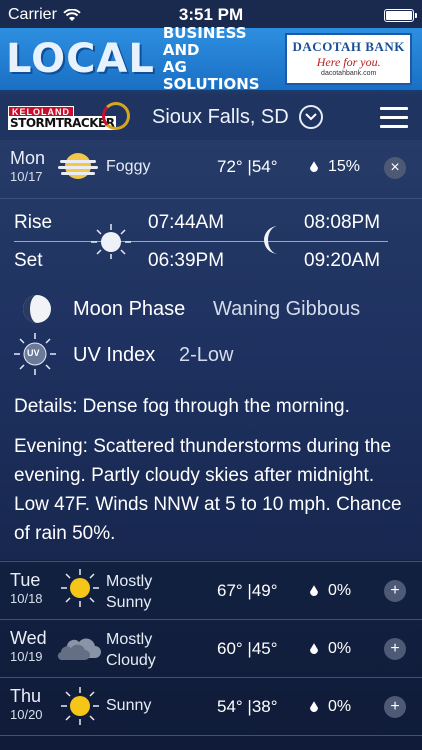 The height and width of the screenshot is (750, 422). What do you see at coordinates (129, 602) in the screenshot?
I see `forecast-condition-line2: Sunny` at bounding box center [129, 602].